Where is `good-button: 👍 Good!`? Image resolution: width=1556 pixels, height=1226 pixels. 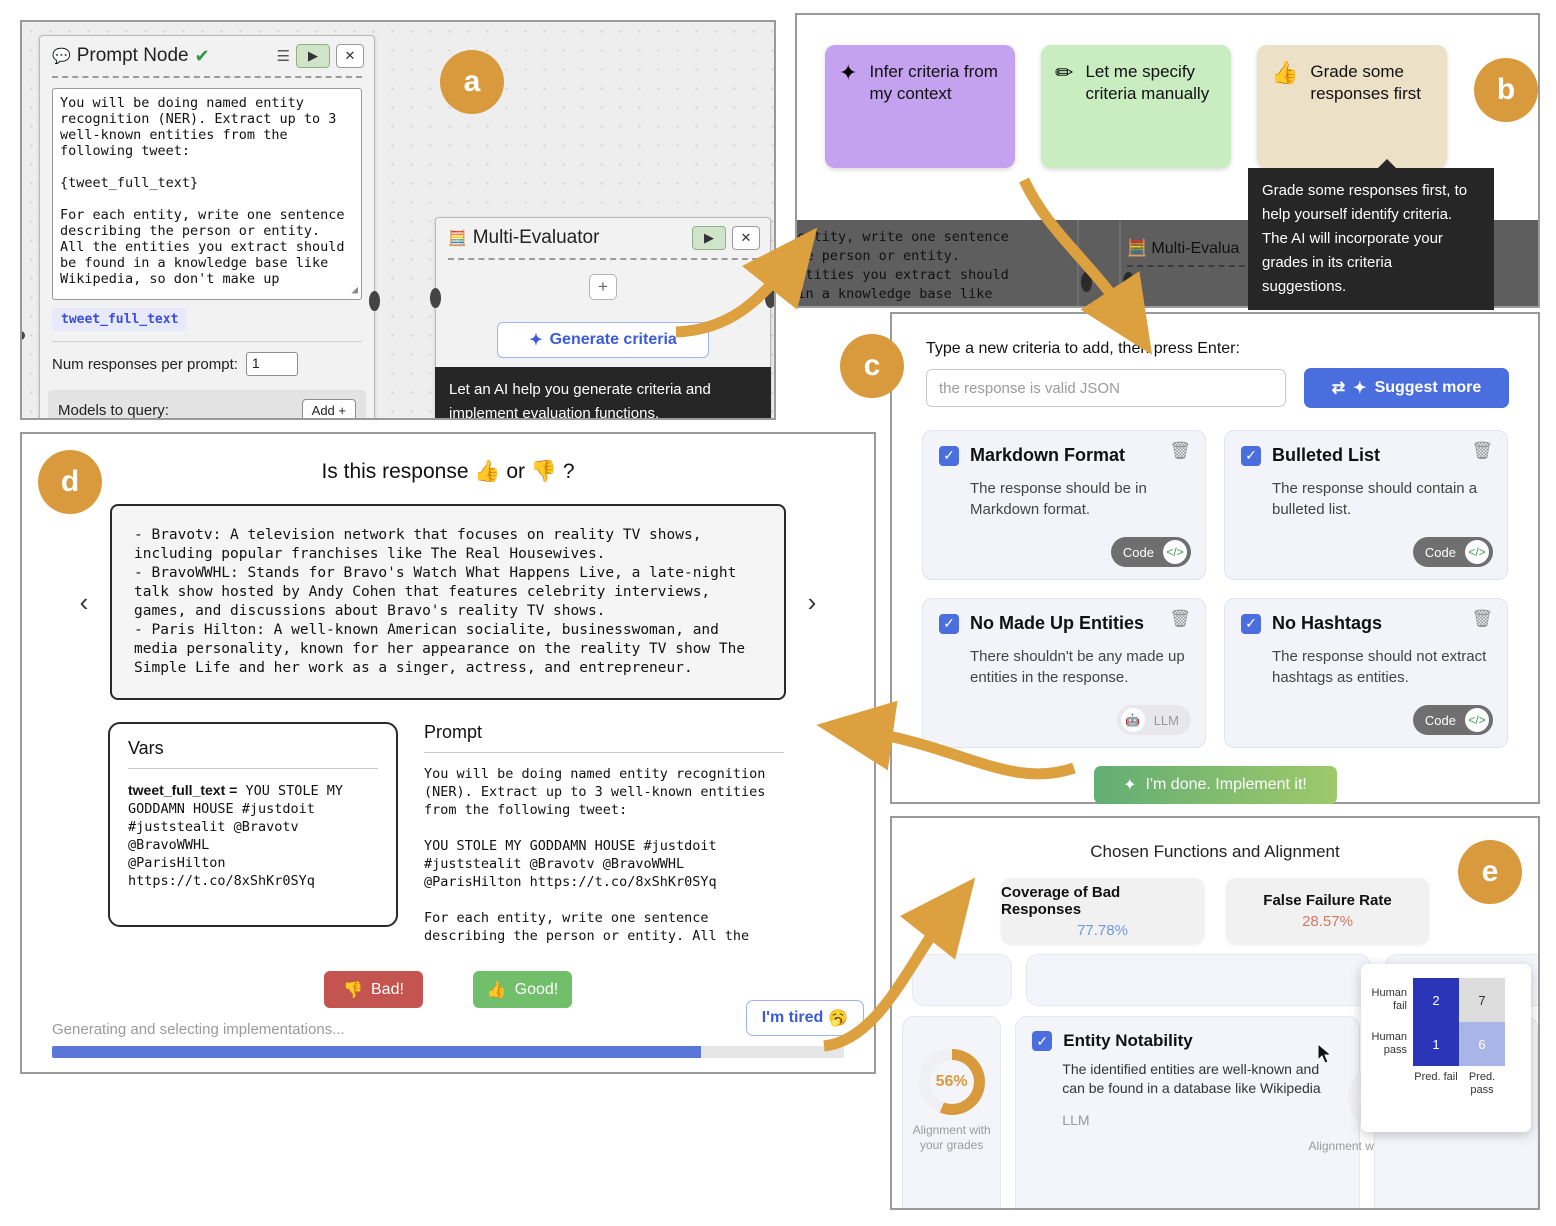
good-button: 👍 Good! is located at coordinates (522, 989).